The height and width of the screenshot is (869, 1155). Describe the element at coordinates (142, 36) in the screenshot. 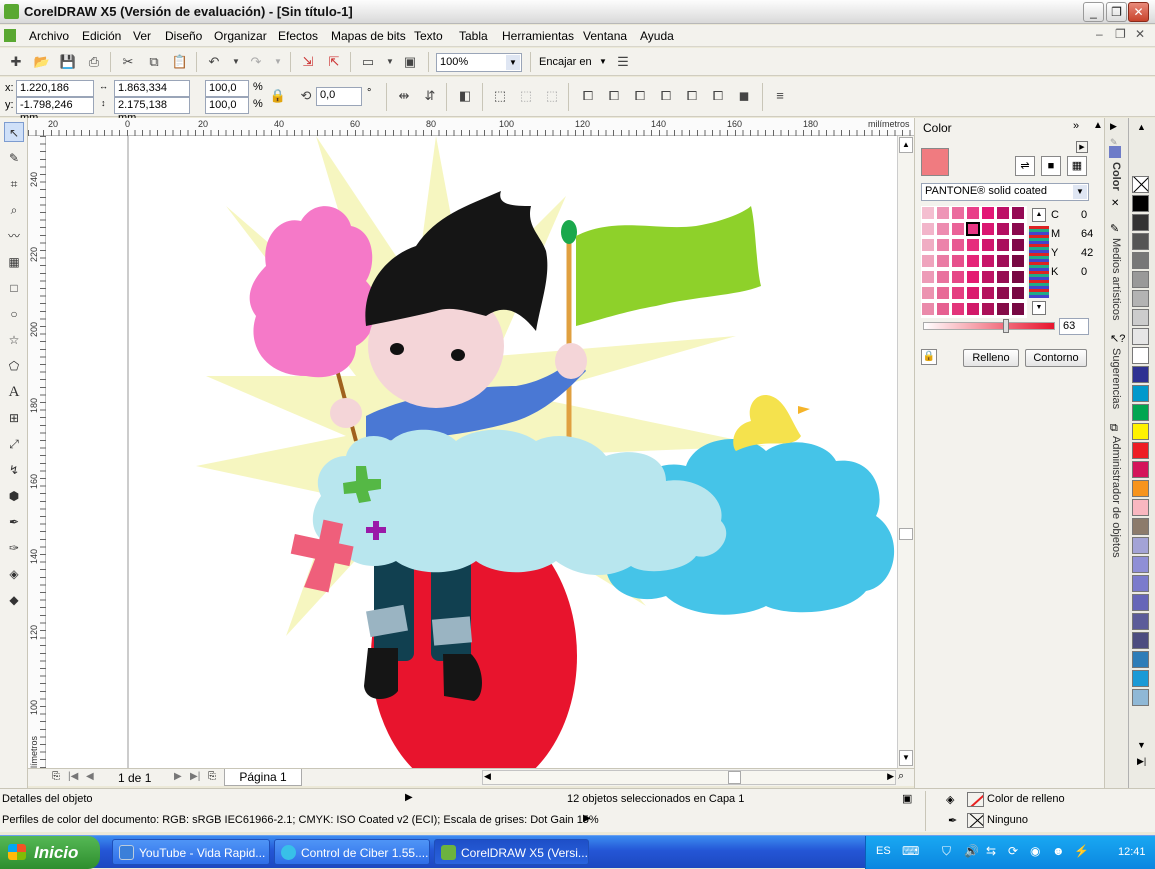

I see `menu-ver: Ver` at that location.